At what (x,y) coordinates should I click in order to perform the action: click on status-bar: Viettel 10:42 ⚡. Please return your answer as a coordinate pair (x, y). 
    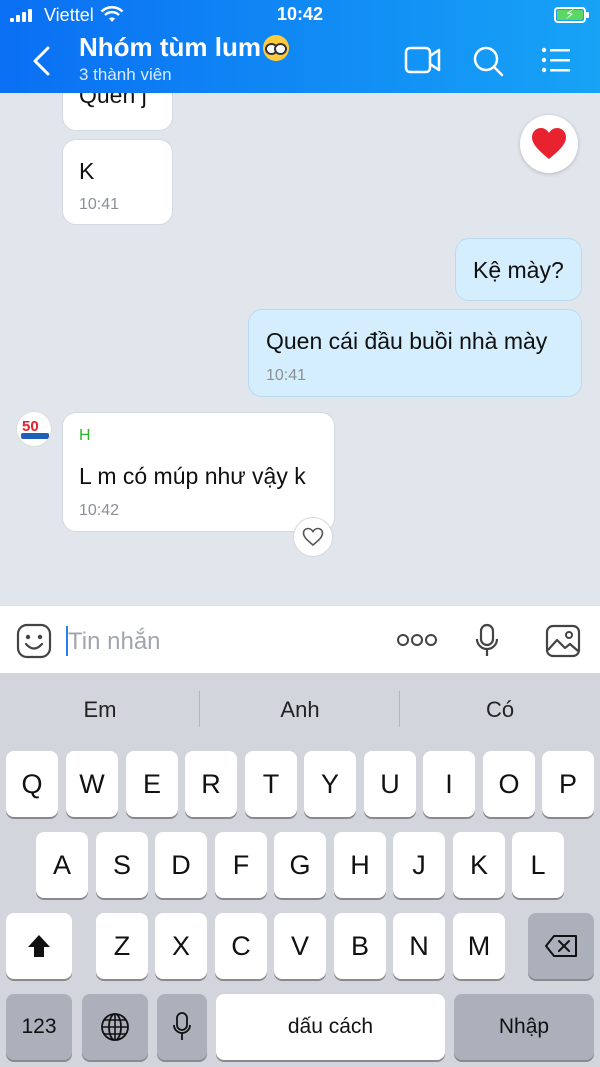
    Looking at the image, I should click on (300, 15).